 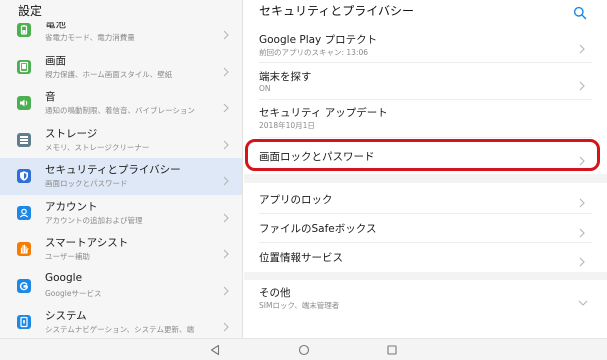 What do you see at coordinates (24, 286) in the screenshot?
I see `google-icon` at bounding box center [24, 286].